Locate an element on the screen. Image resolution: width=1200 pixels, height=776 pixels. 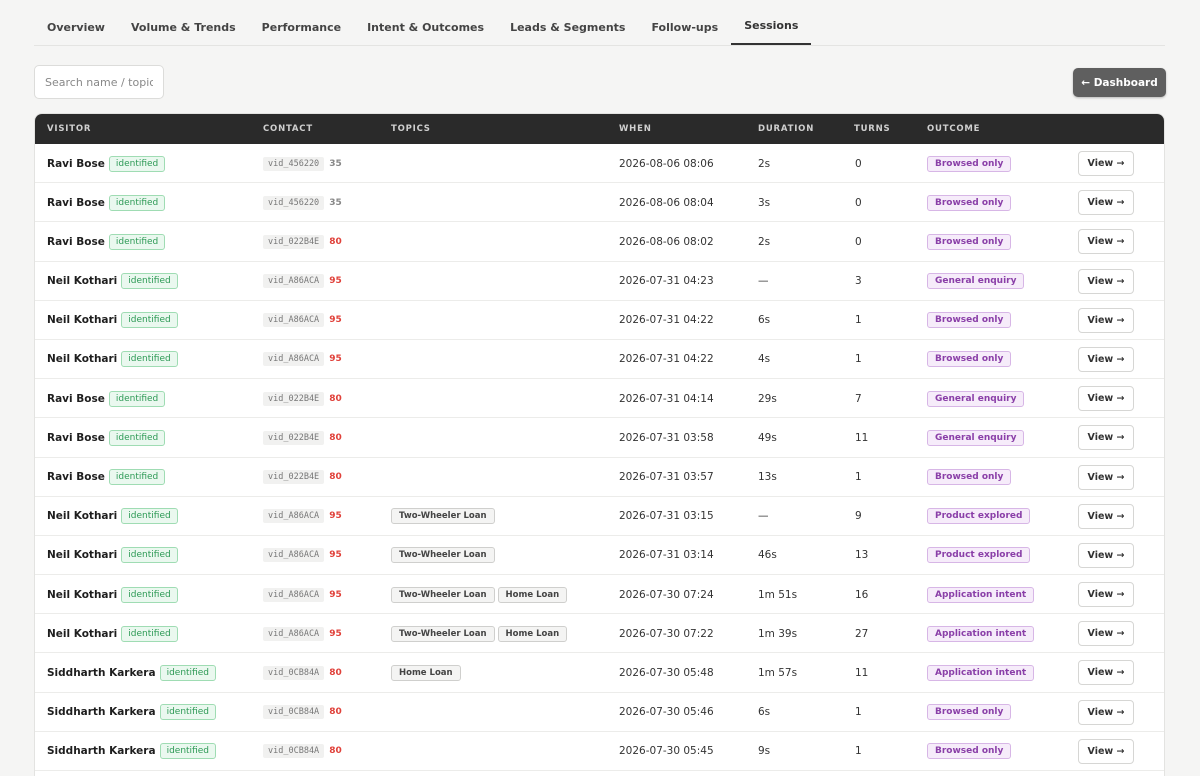
turns-cell: 9 is located at coordinates (858, 516).